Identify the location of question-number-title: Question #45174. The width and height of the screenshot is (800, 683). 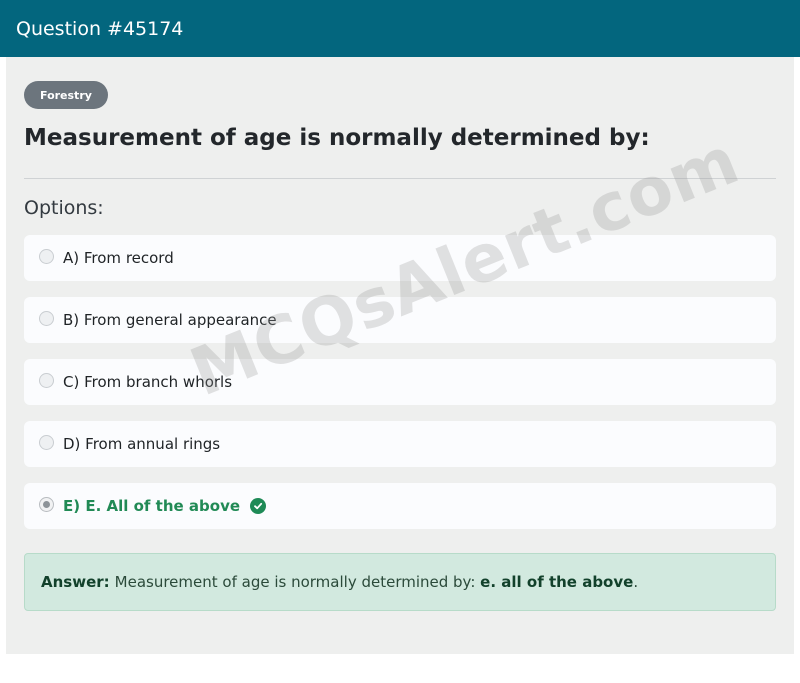
(100, 28).